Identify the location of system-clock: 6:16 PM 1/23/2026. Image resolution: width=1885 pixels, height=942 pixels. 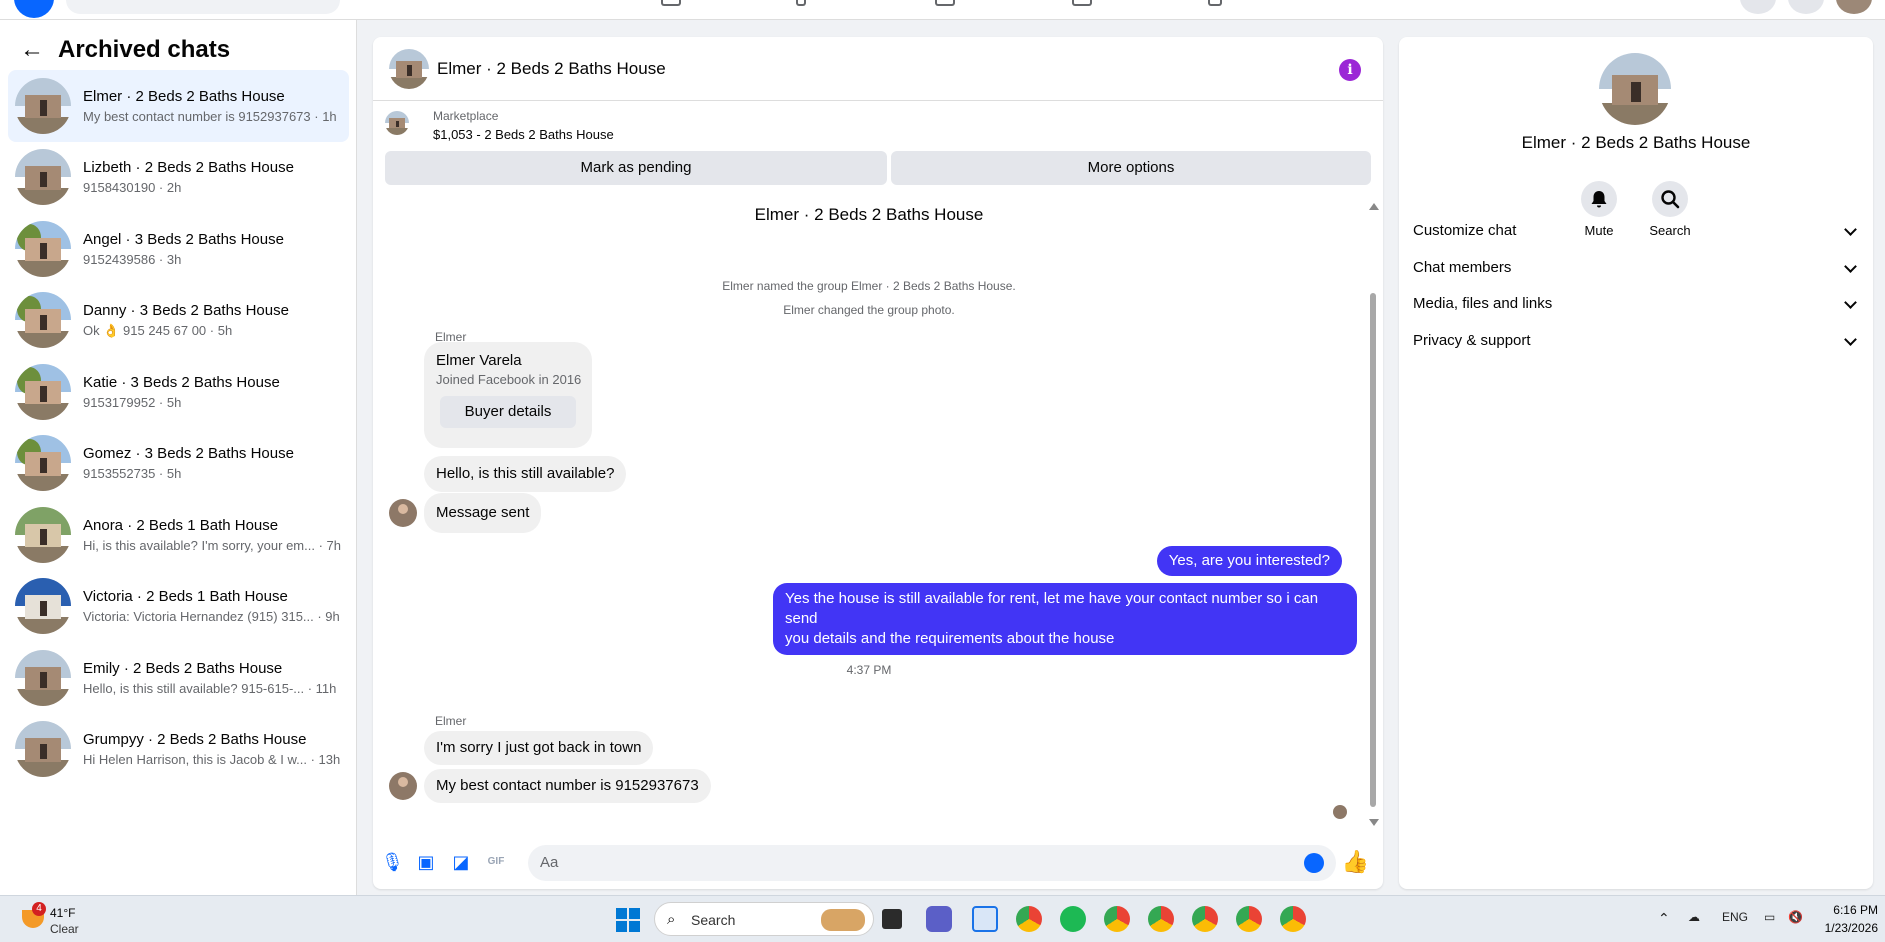
(1850, 919).